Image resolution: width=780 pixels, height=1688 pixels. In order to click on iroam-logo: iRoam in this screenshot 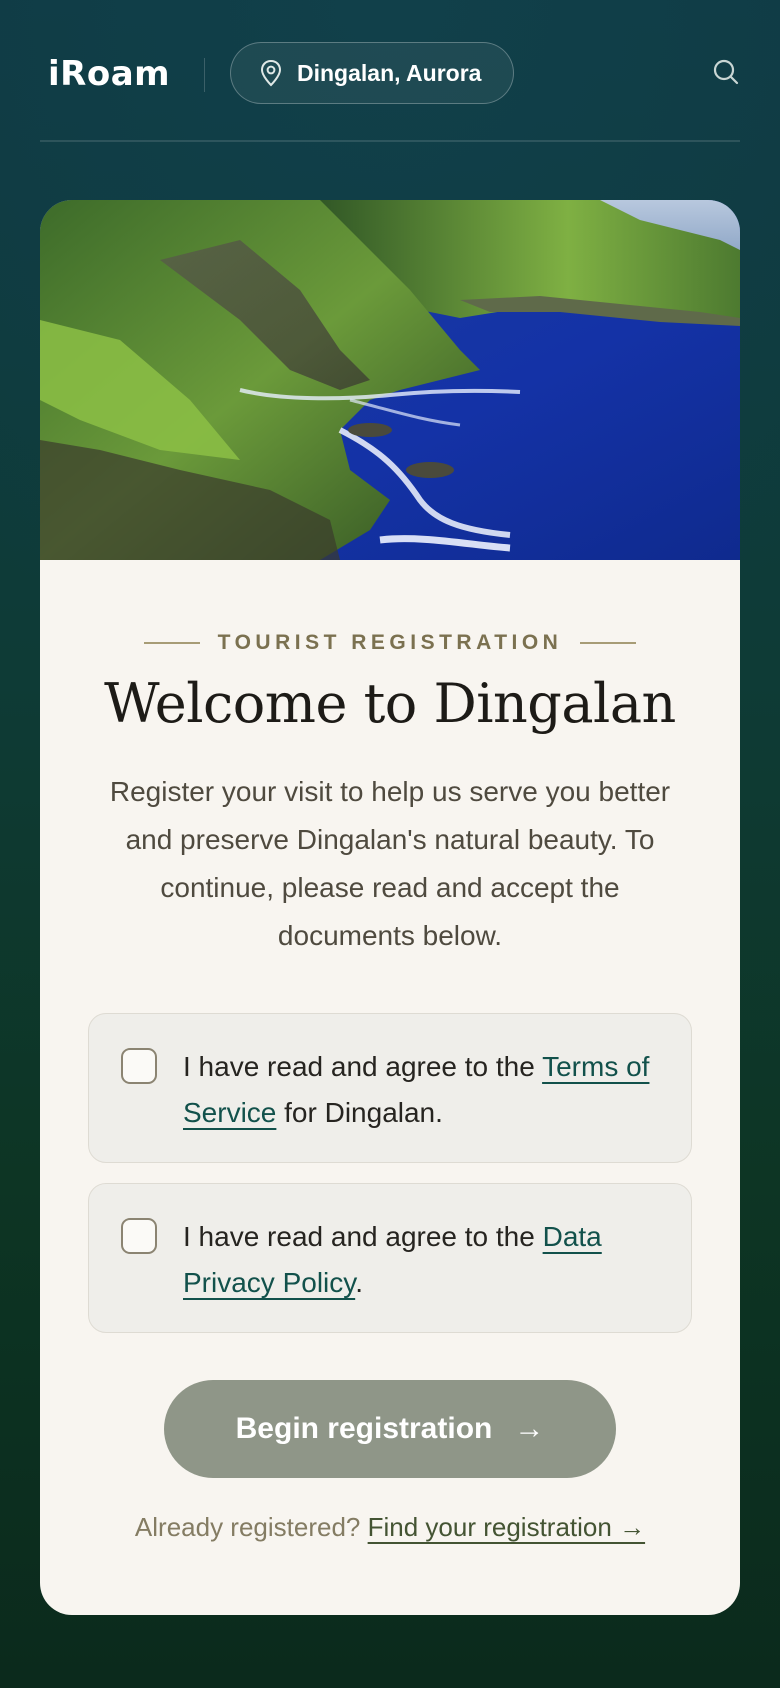, I will do `click(109, 74)`.